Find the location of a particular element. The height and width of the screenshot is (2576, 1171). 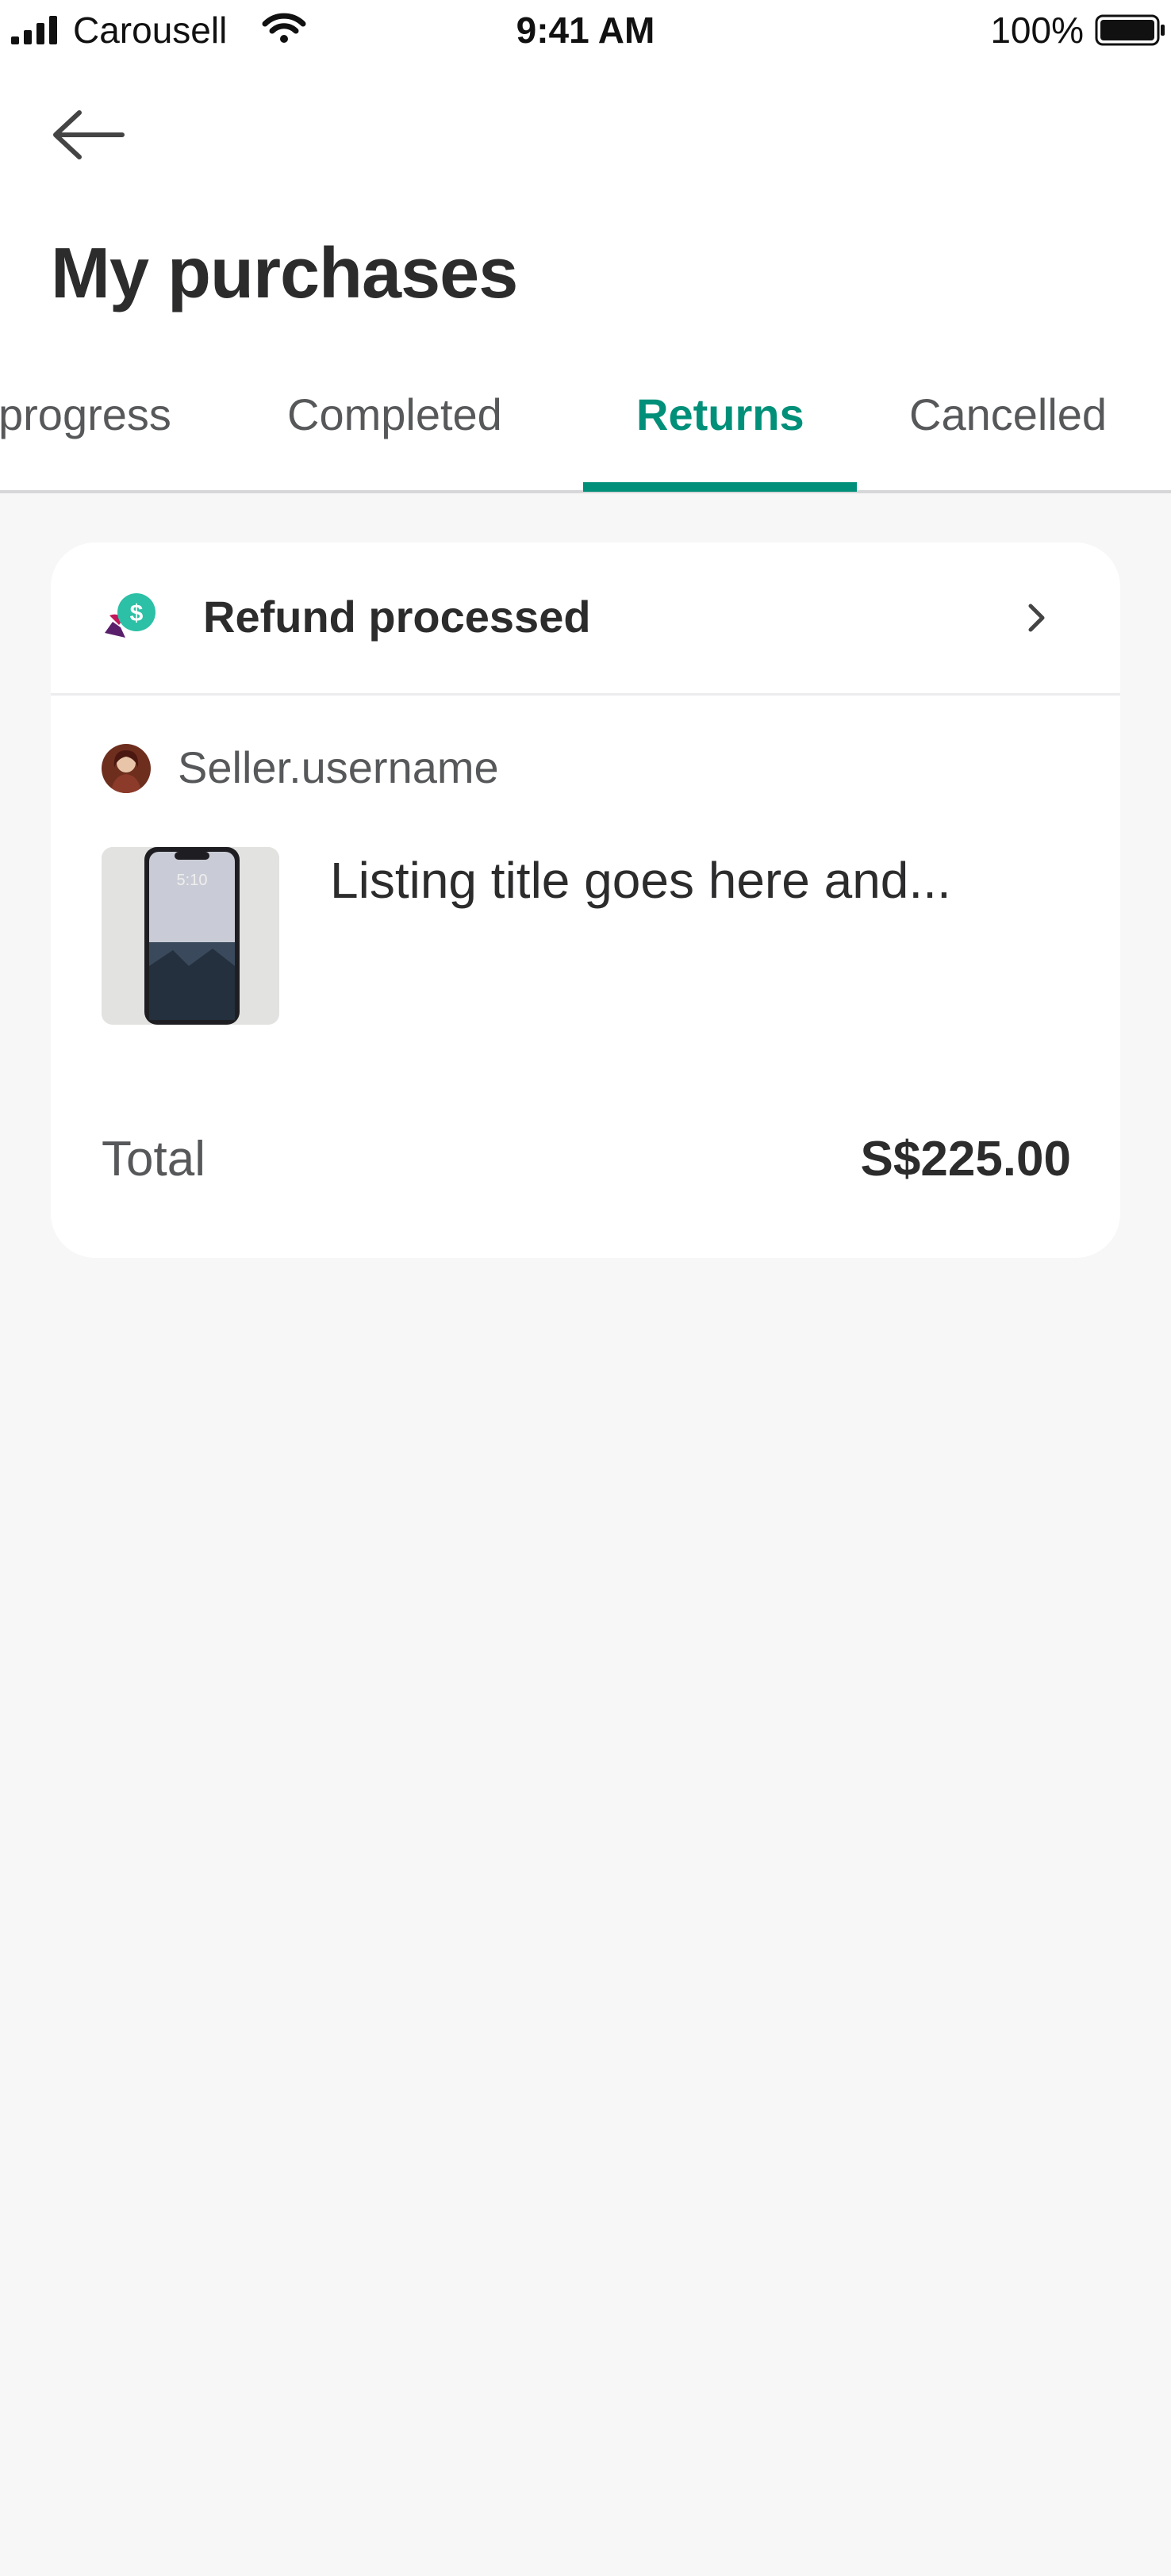

total-label: Total is located at coordinates (153, 1159).